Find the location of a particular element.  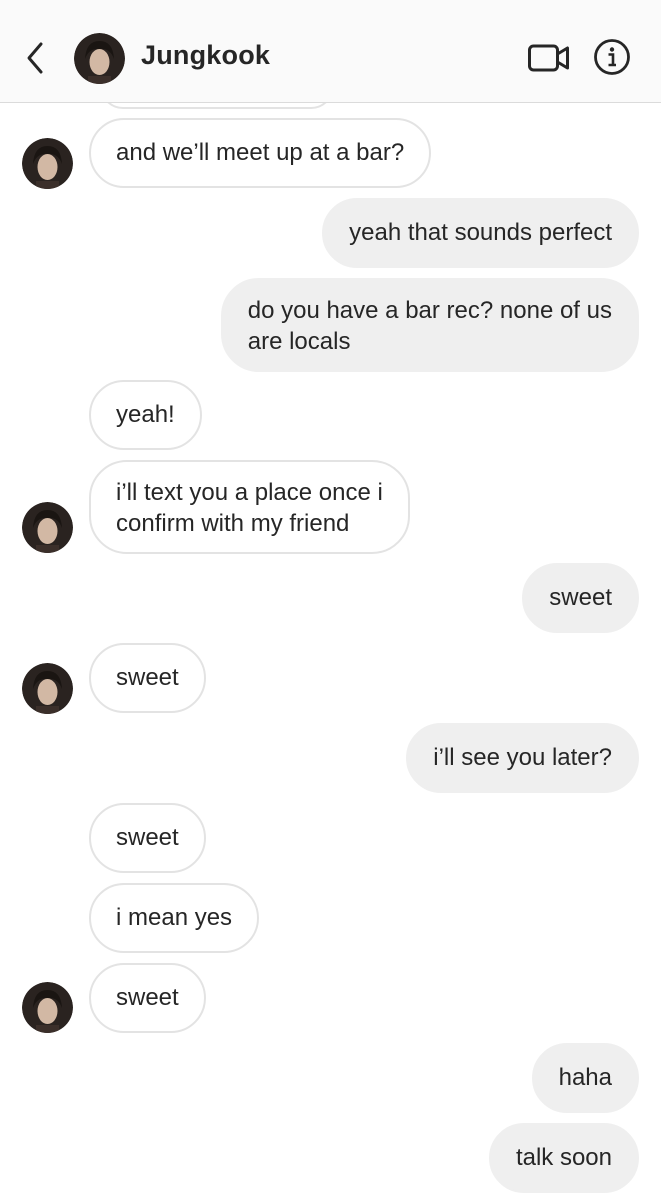

chevron-left-icon is located at coordinates (35, 58).